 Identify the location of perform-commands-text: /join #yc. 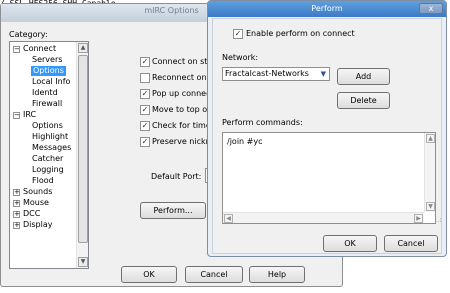
(245, 141).